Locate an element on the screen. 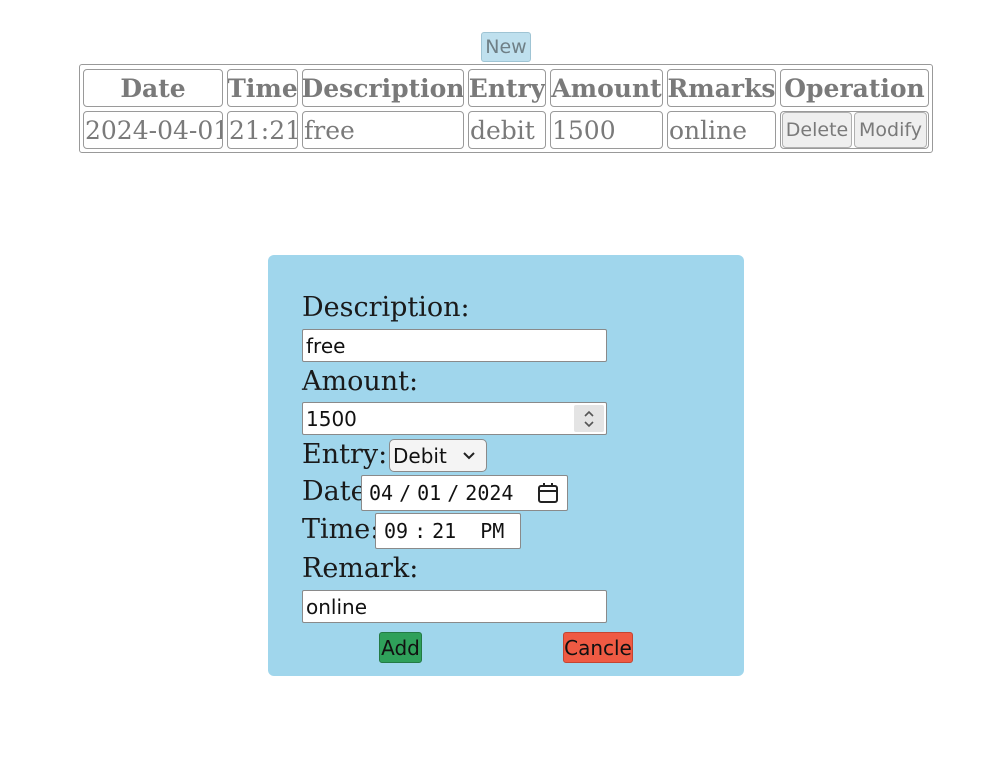 Image resolution: width=1007 pixels, height=771 pixels. entry-select-value: Debit is located at coordinates (420, 455).